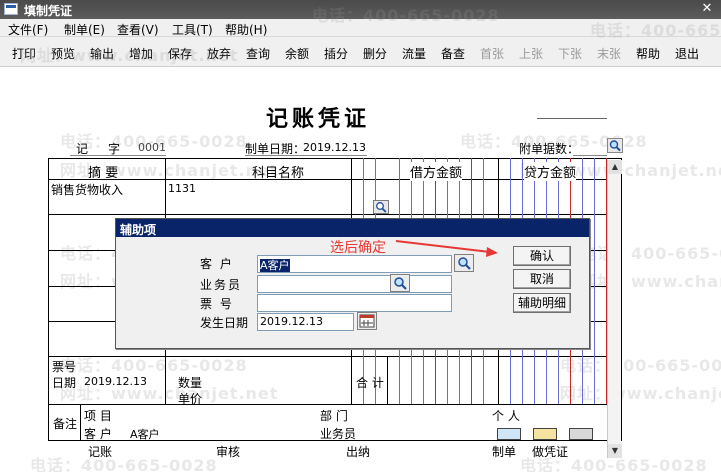  Describe the element at coordinates (190, 383) in the screenshot. I see `quantity-label: 数量` at that location.